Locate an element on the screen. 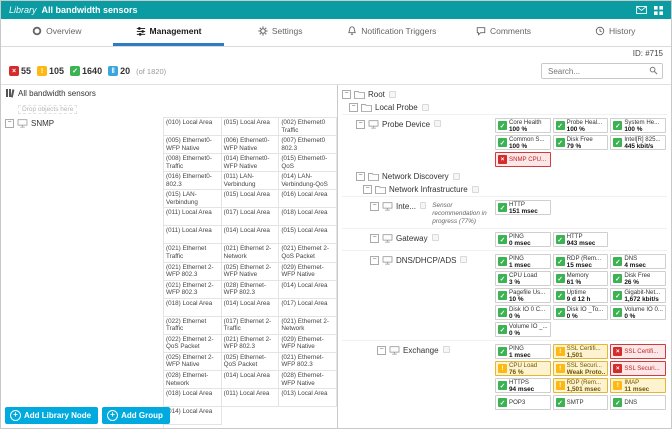 Image resolution: width=672 pixels, height=429 pixels. library-sensor-cell: (028) Ethernet-WFP Native is located at coordinates (308, 380).